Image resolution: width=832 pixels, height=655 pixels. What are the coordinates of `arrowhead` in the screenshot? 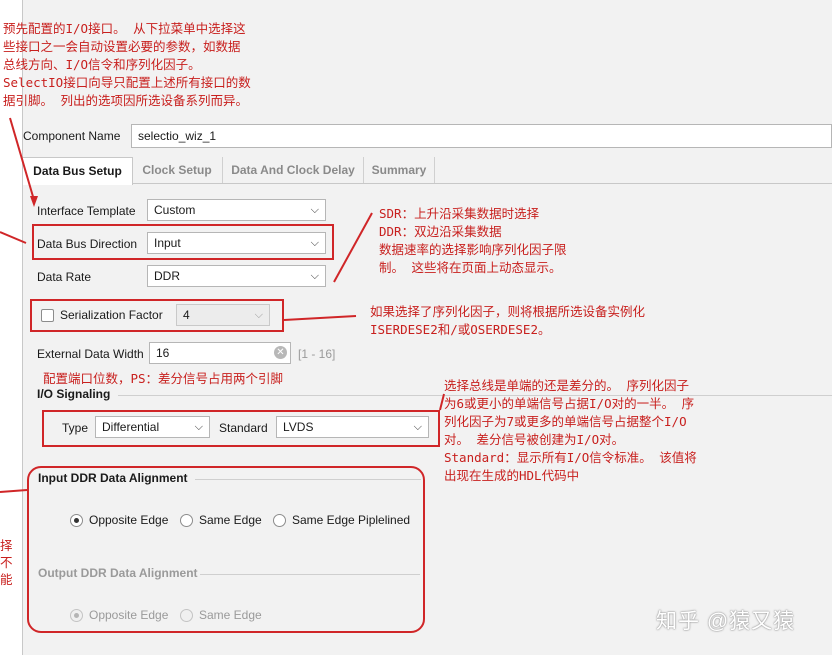 It's located at (34, 201).